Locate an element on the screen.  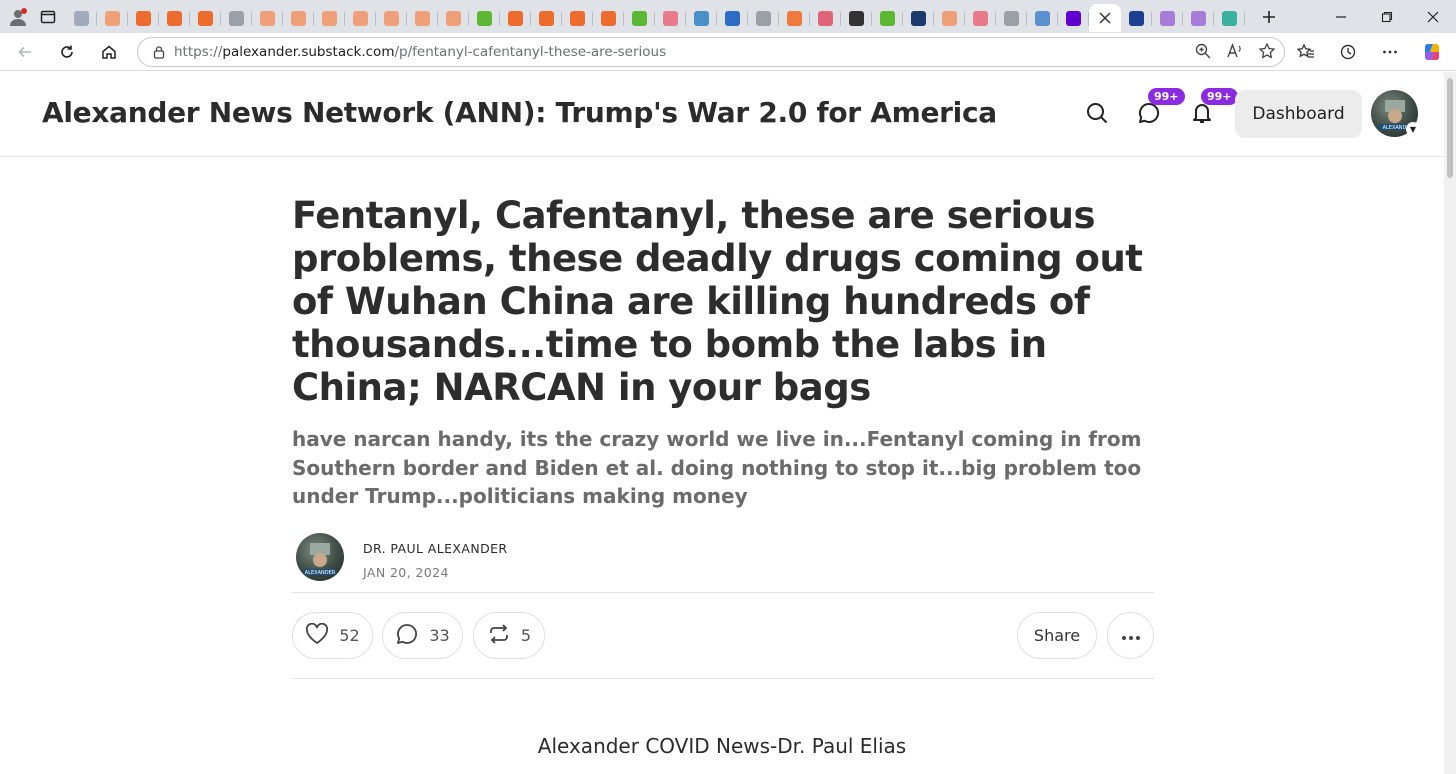
tab-actions-icon is located at coordinates (48, 17).